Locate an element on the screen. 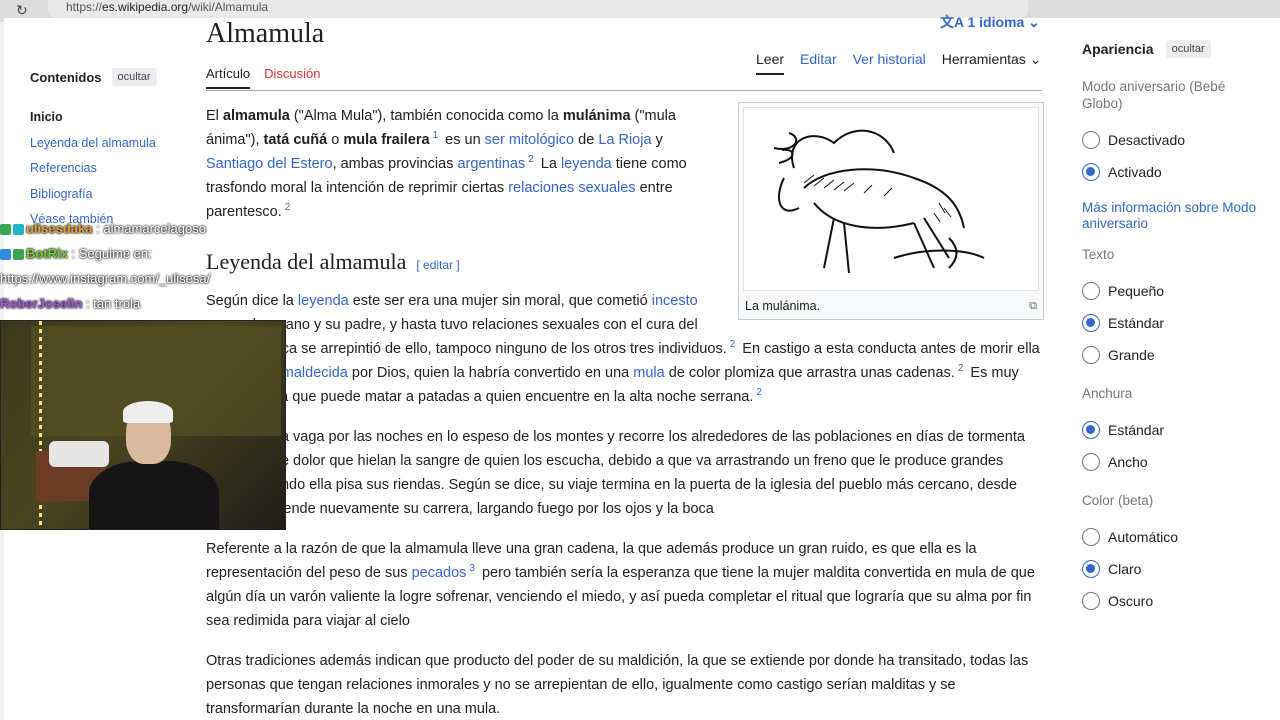 The width and height of the screenshot is (1280, 720). url-path: /wiki/Almamula is located at coordinates (228, 7).